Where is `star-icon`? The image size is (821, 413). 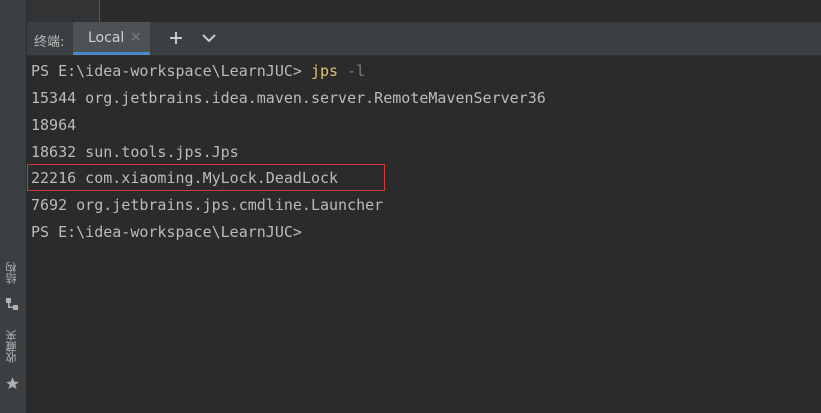
star-icon is located at coordinates (12, 385).